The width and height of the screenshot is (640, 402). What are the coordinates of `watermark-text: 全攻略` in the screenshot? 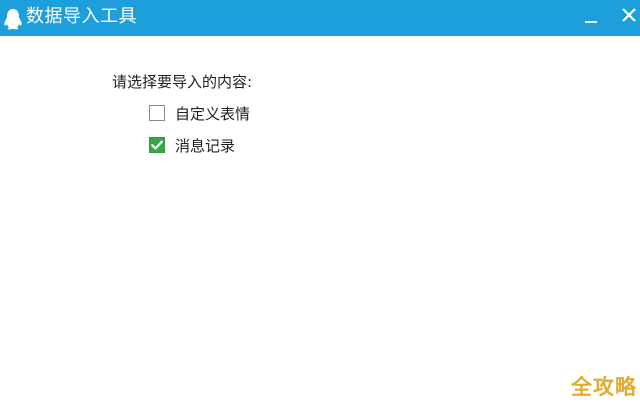 It's located at (604, 387).